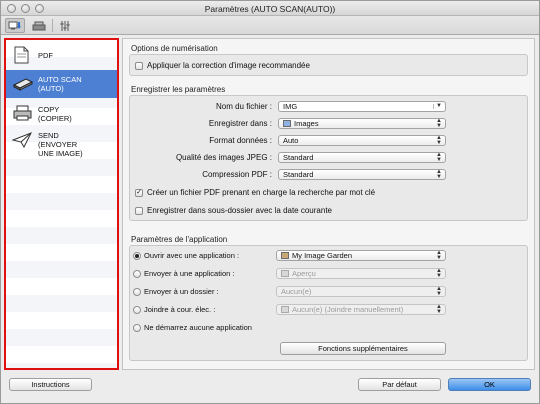 The height and width of the screenshot is (404, 540). Describe the element at coordinates (240, 123) in the screenshot. I see `save-in-label: Enregistrer dans :` at that location.